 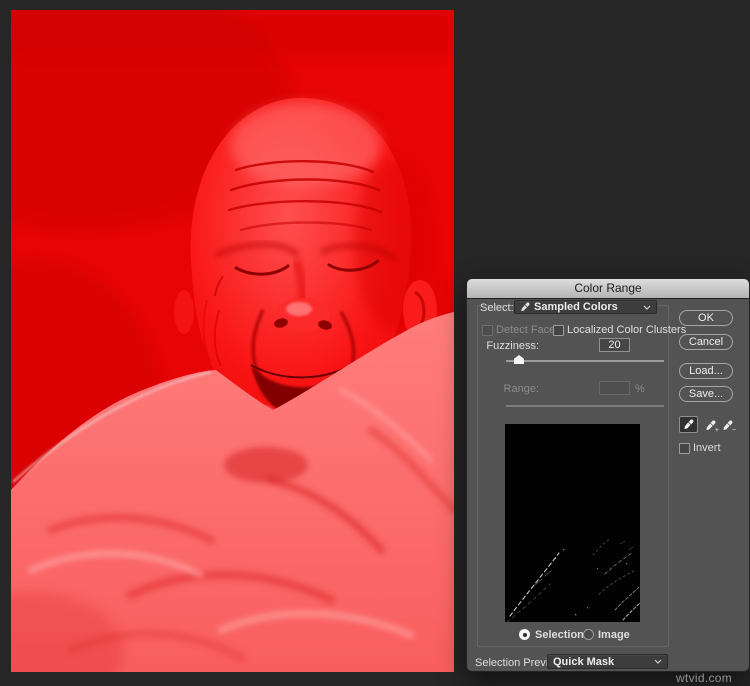 What do you see at coordinates (487, 330) in the screenshot?
I see `detect-faces-checkbox` at bounding box center [487, 330].